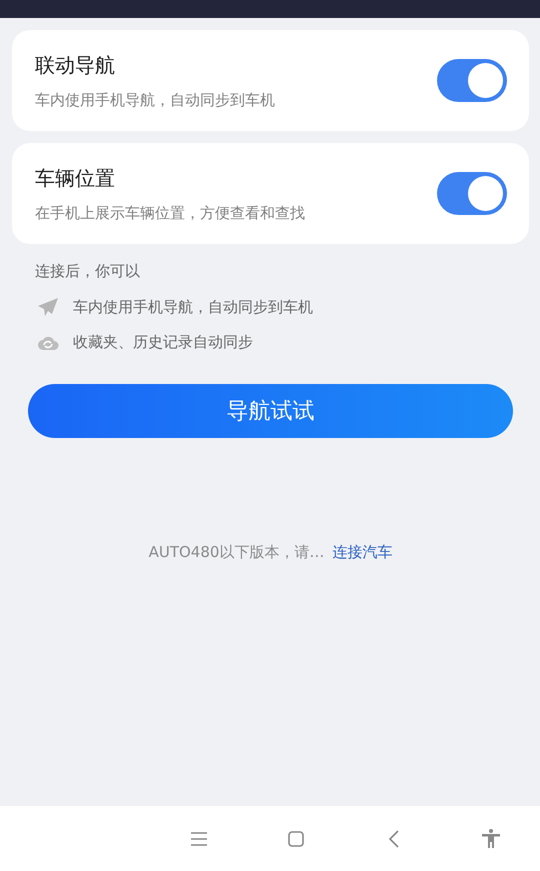 The height and width of the screenshot is (871, 540). Describe the element at coordinates (75, 64) in the screenshot. I see `setting-title: 联动导航` at that location.